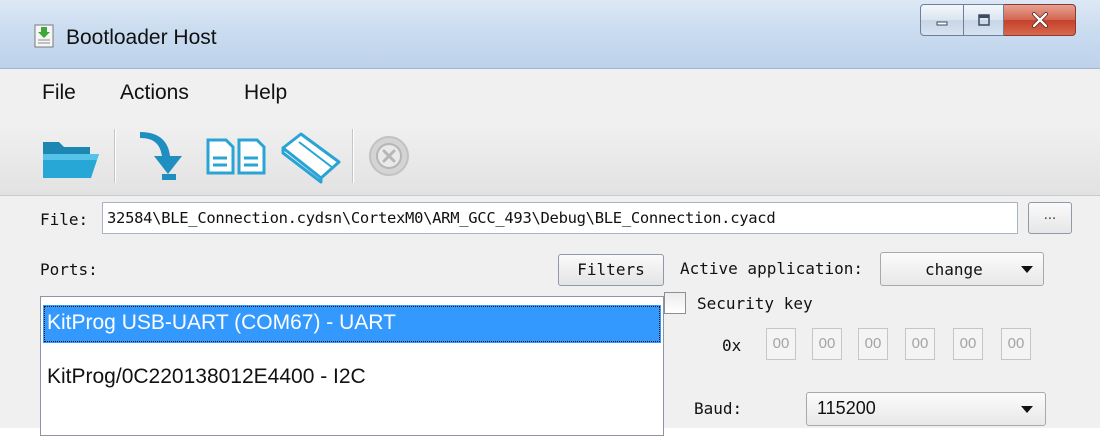  I want to click on erase-button, so click(310, 156).